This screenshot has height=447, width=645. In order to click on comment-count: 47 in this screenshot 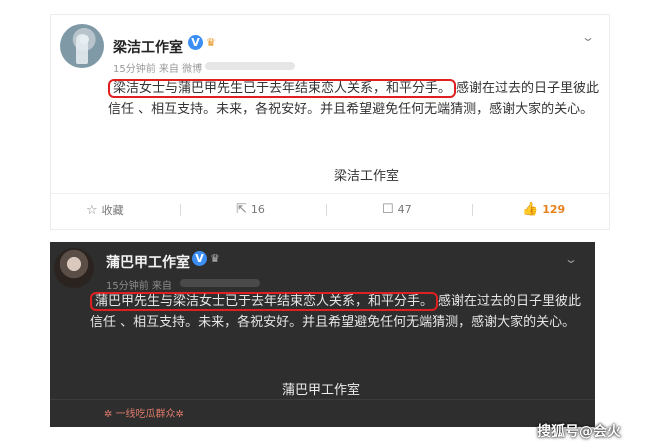, I will do `click(404, 209)`.